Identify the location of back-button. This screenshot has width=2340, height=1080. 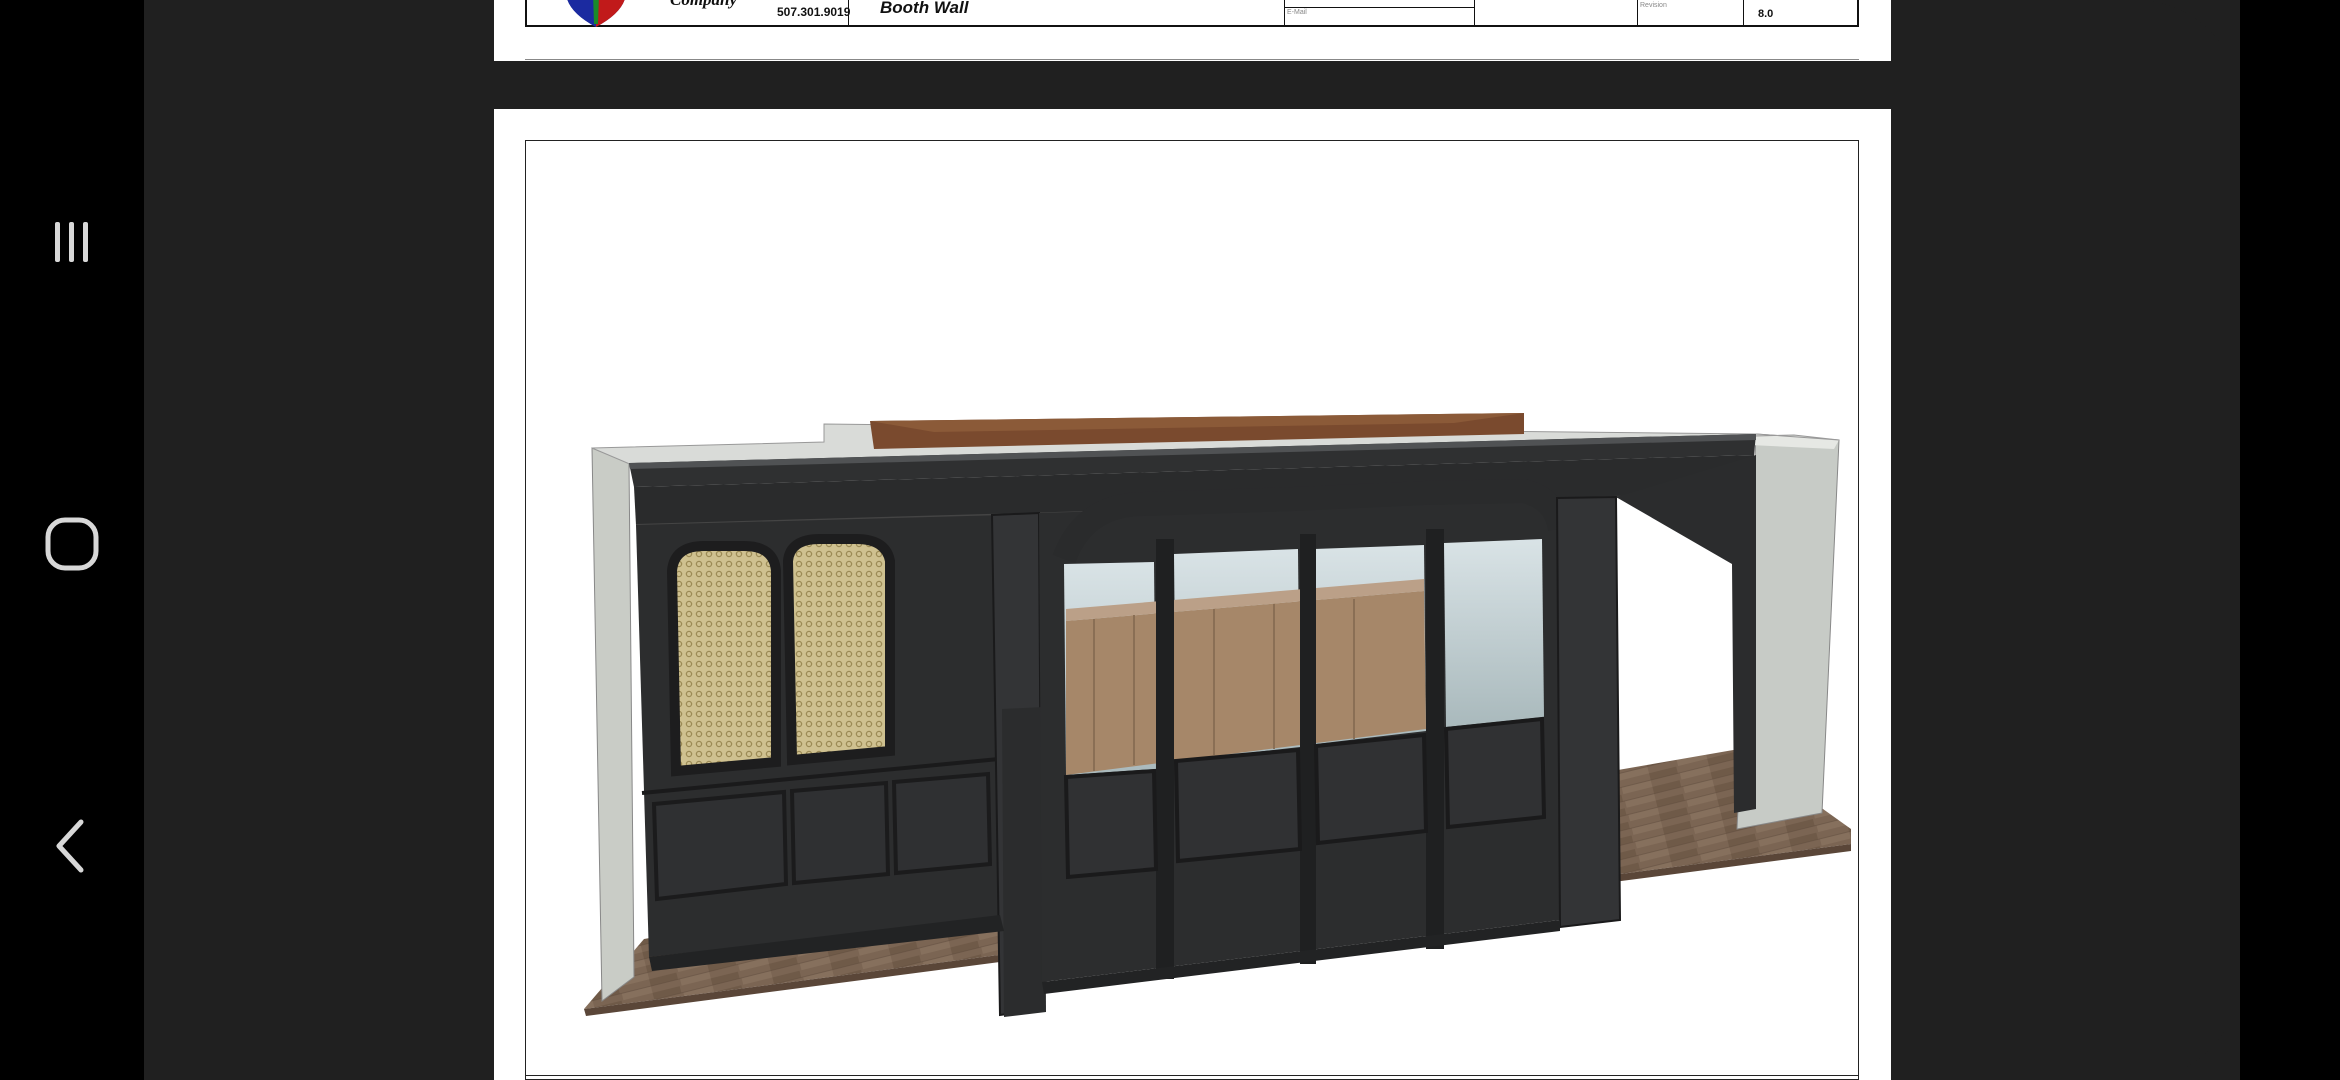
(72, 846).